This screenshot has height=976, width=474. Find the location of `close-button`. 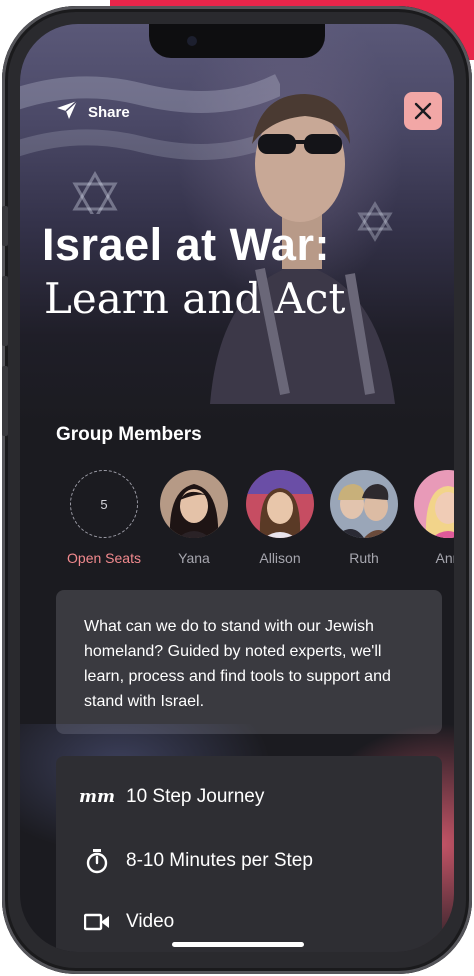

close-button is located at coordinates (423, 111).